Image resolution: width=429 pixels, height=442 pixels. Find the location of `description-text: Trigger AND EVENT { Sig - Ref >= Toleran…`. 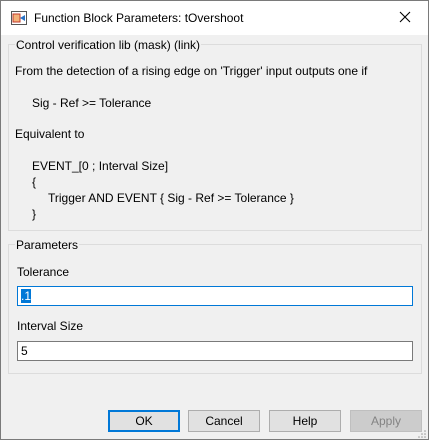

description-text: Trigger AND EVENT { Sig - Ref >= Toleran… is located at coordinates (171, 198).